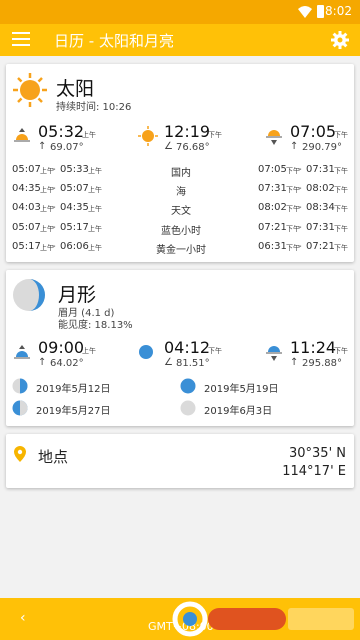  What do you see at coordinates (181, 231) in the screenshot?
I see `twilight-label: 蓝色小时` at bounding box center [181, 231].